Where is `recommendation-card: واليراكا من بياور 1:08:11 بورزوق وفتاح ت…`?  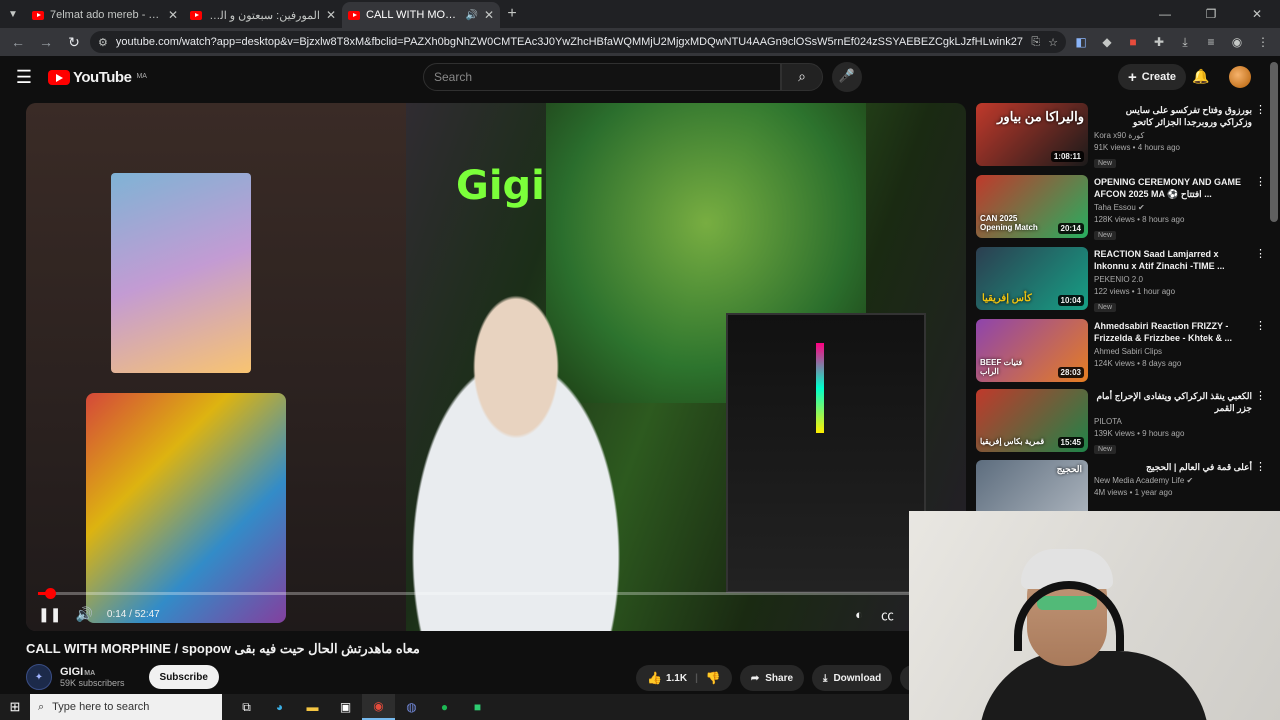
recommendation-card: واليراكا من بياور 1:08:11 بورزوق وفتاح ت… is located at coordinates (1121, 136).